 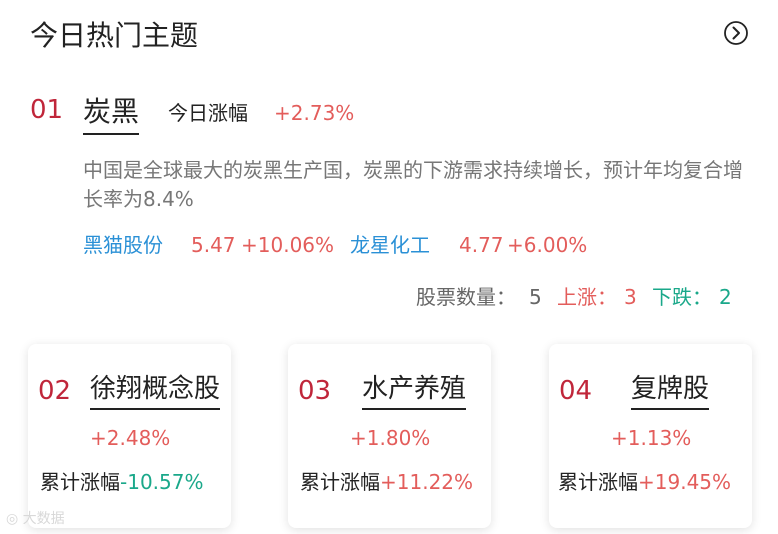 What do you see at coordinates (481, 245) in the screenshot?
I see `stock-price: 4.77` at bounding box center [481, 245].